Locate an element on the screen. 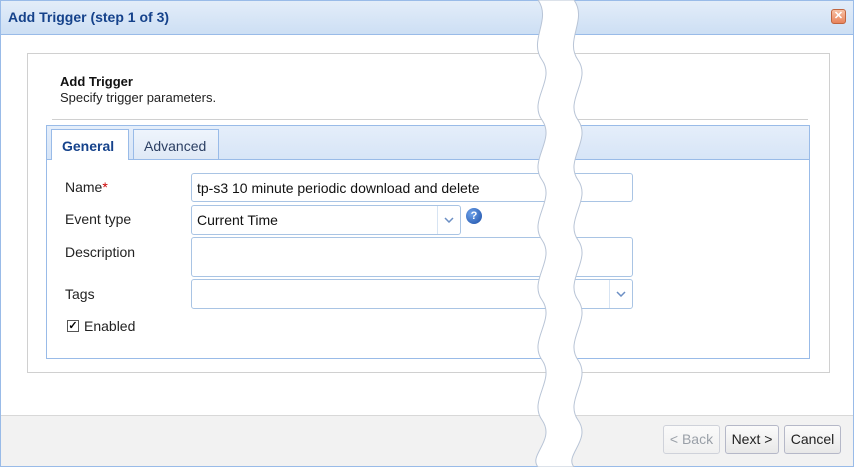 This screenshot has height=467, width=854. tab-advanced-label: Advanced is located at coordinates (175, 146).